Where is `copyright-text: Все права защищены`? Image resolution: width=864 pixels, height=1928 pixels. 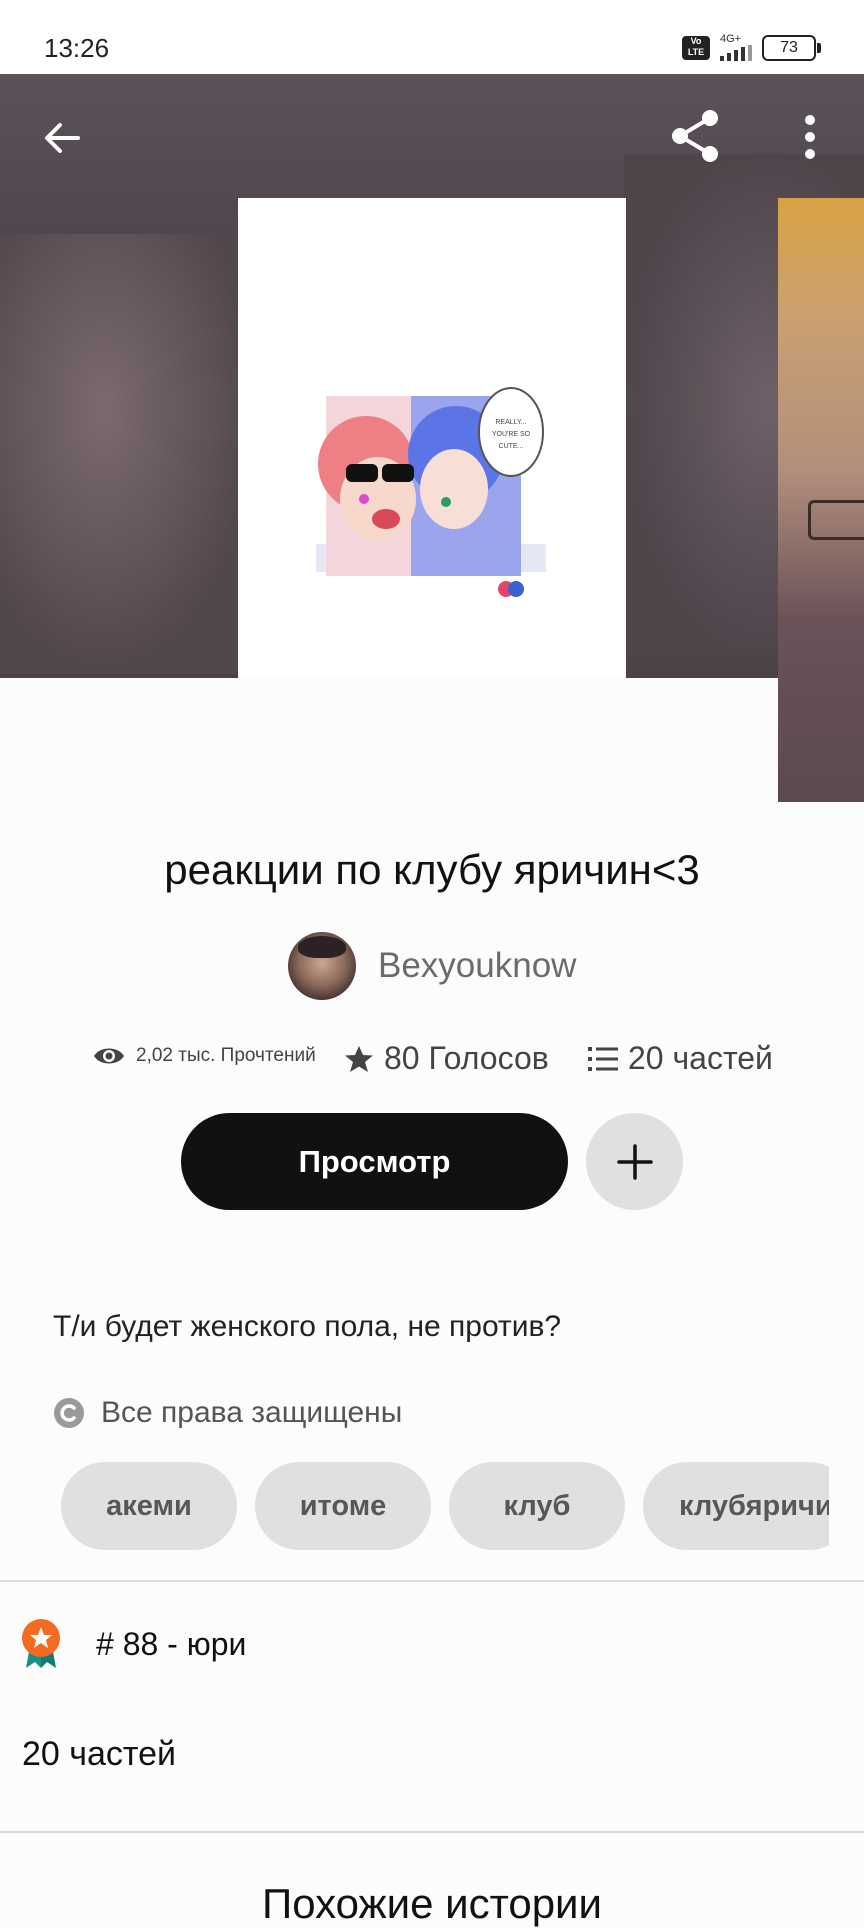
copyright-text: Все права защищены is located at coordinates (252, 1412).